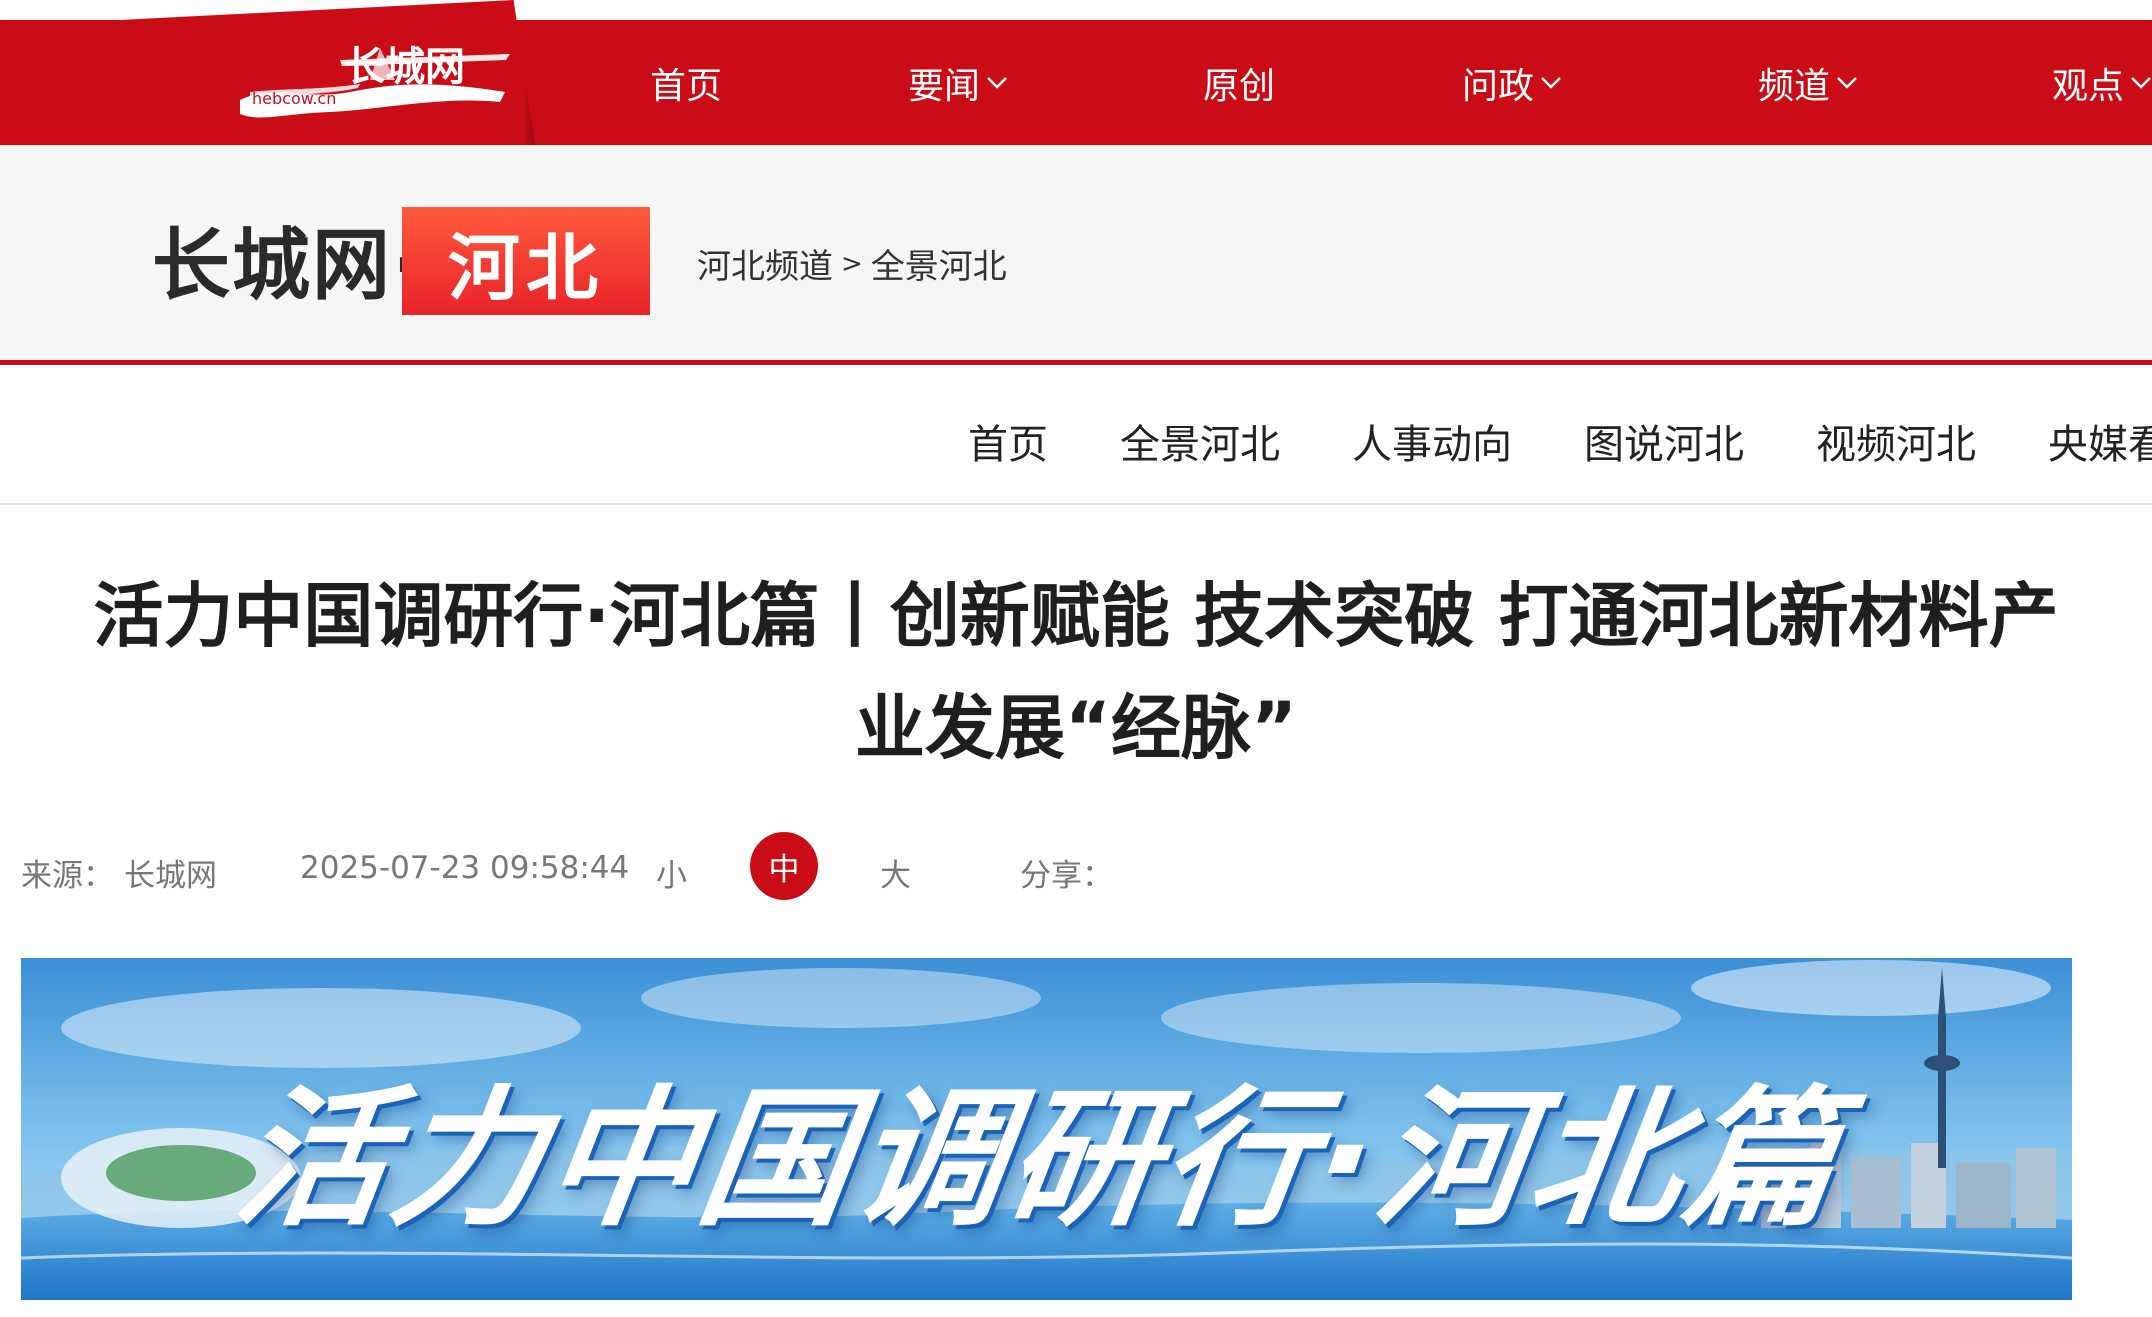  I want to click on channel-brand: 长城网·, so click(288, 266).